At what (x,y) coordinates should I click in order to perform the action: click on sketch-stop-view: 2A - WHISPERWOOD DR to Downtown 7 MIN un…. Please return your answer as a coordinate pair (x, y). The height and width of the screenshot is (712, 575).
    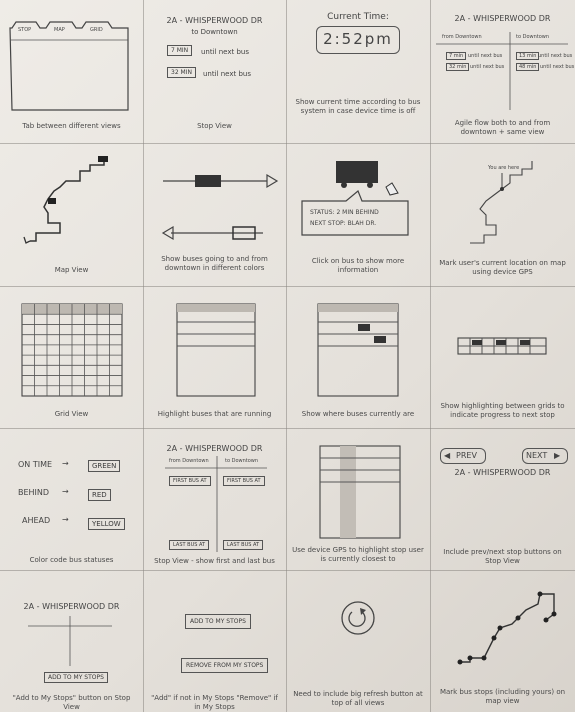
    Looking at the image, I should click on (214, 71).